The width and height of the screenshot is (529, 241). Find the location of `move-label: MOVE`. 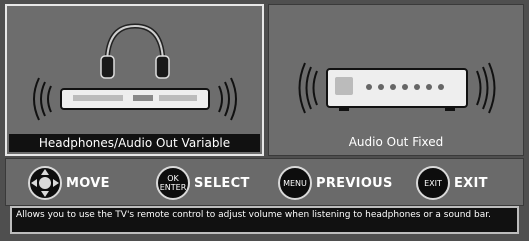

move-label: MOVE is located at coordinates (88, 183).